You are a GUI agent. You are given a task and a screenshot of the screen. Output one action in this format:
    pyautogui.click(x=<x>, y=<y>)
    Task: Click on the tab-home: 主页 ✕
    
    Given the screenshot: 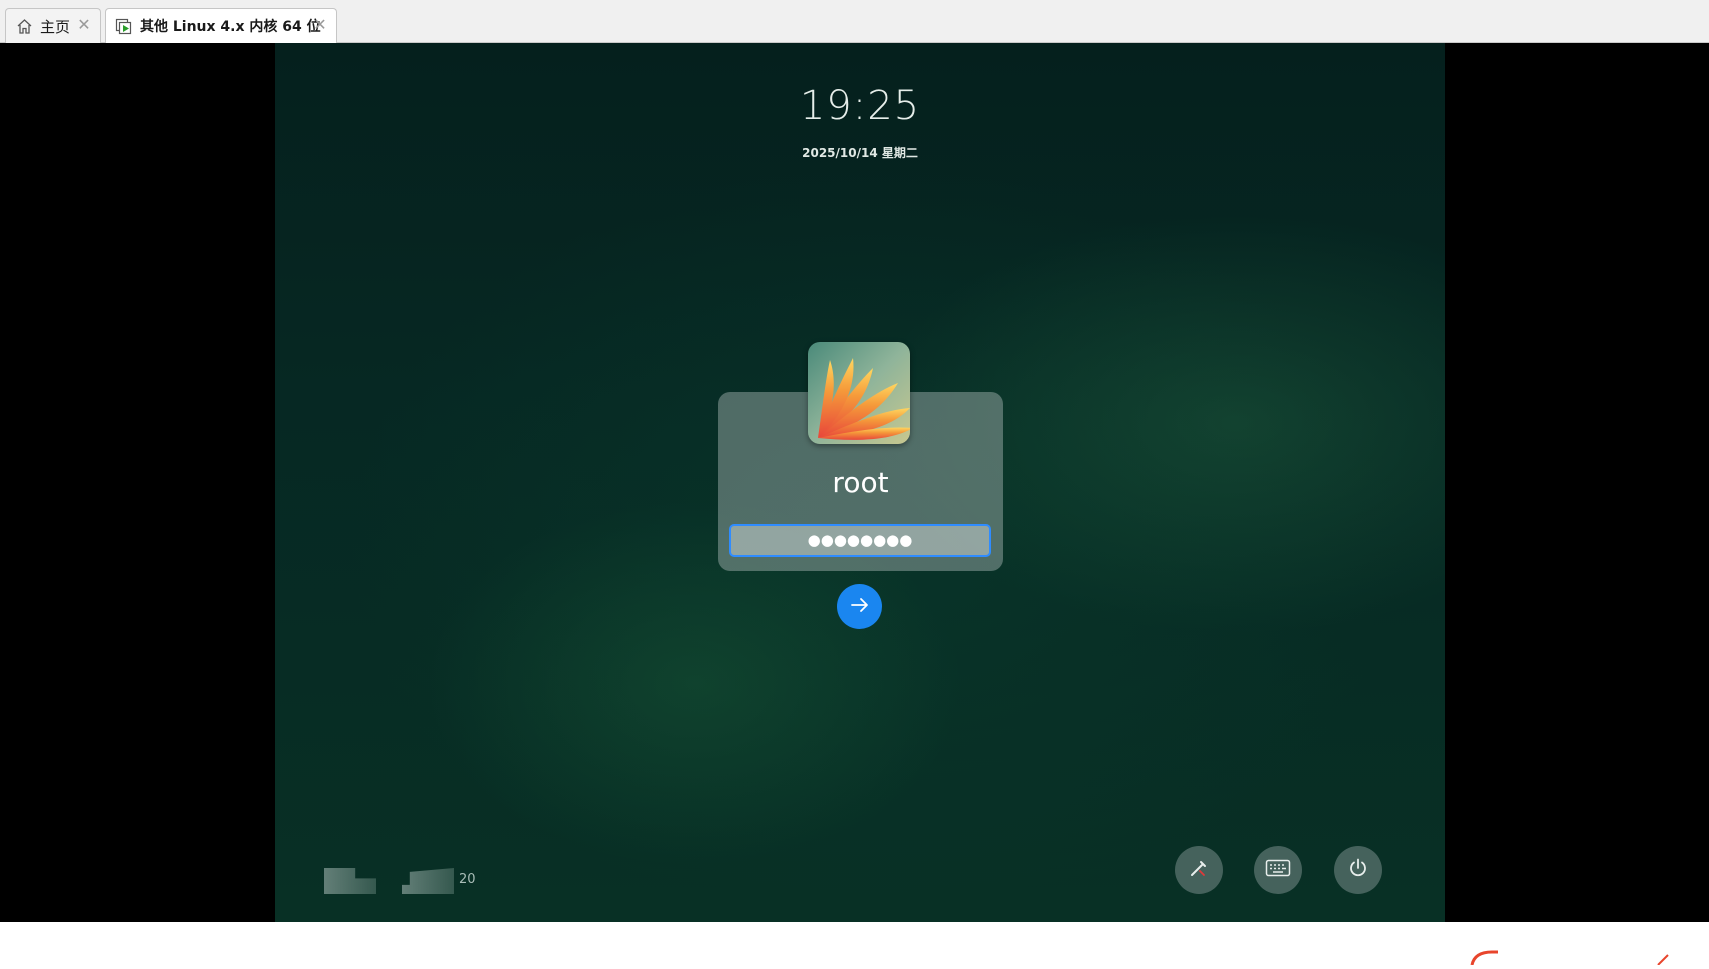 What is the action you would take?
    pyautogui.click(x=53, y=25)
    